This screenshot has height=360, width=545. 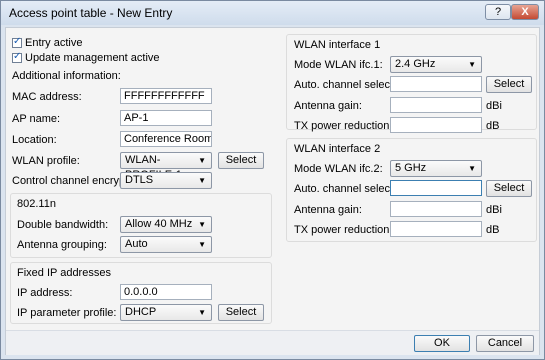 I want to click on ip-parameter-profile-value: DHCP, so click(x=141, y=312).